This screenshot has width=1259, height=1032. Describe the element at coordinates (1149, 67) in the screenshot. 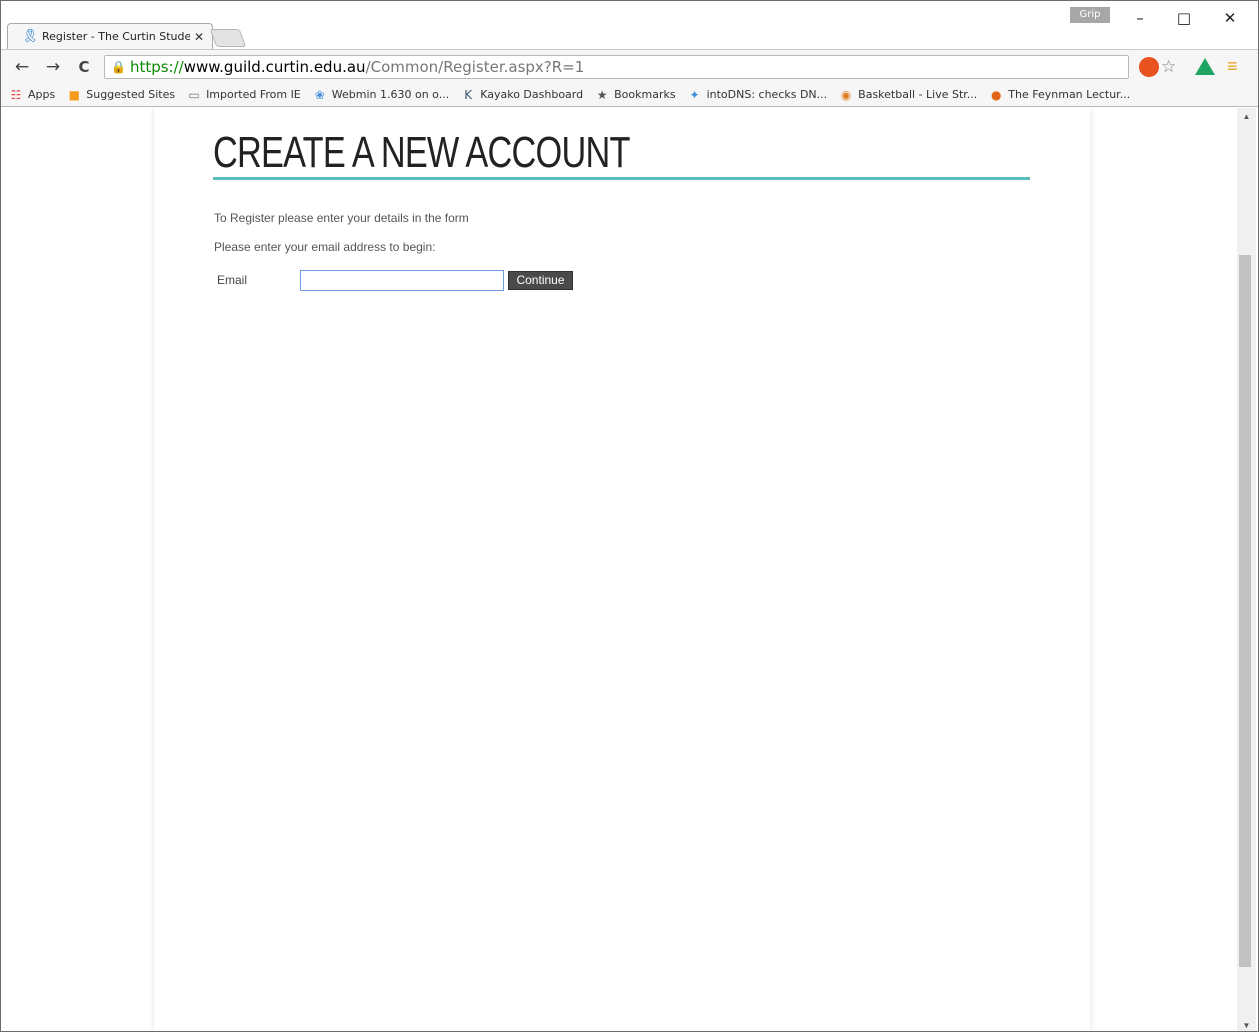

I see `extension-icon` at that location.